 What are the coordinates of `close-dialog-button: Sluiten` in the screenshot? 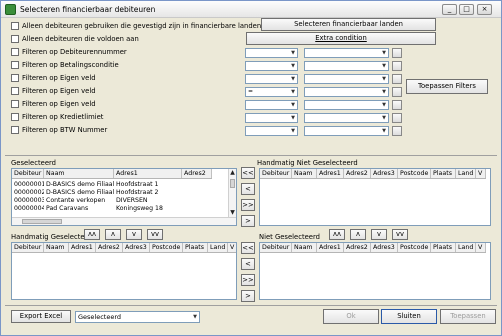 It's located at (409, 316).